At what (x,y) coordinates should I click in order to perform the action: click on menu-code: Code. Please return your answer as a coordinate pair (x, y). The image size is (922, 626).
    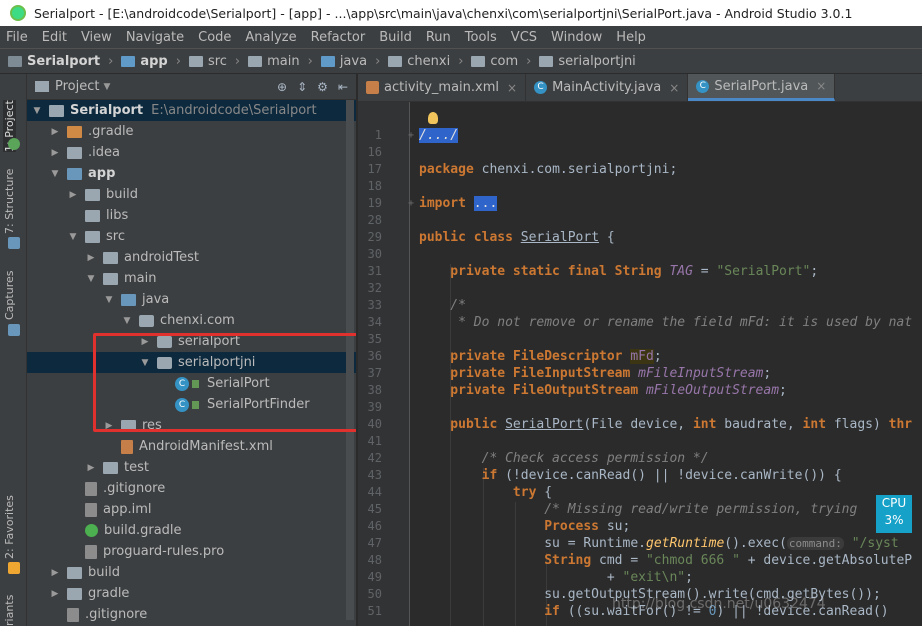
    Looking at the image, I should click on (214, 37).